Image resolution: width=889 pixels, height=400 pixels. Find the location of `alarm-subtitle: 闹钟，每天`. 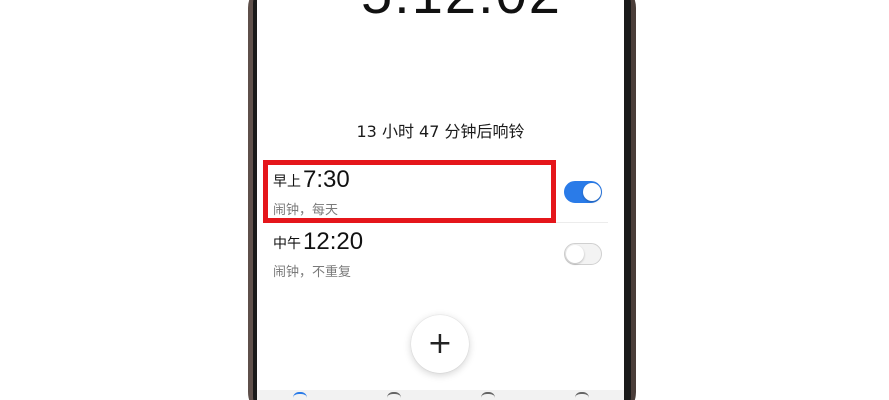

alarm-subtitle: 闹钟，每天 is located at coordinates (306, 210).